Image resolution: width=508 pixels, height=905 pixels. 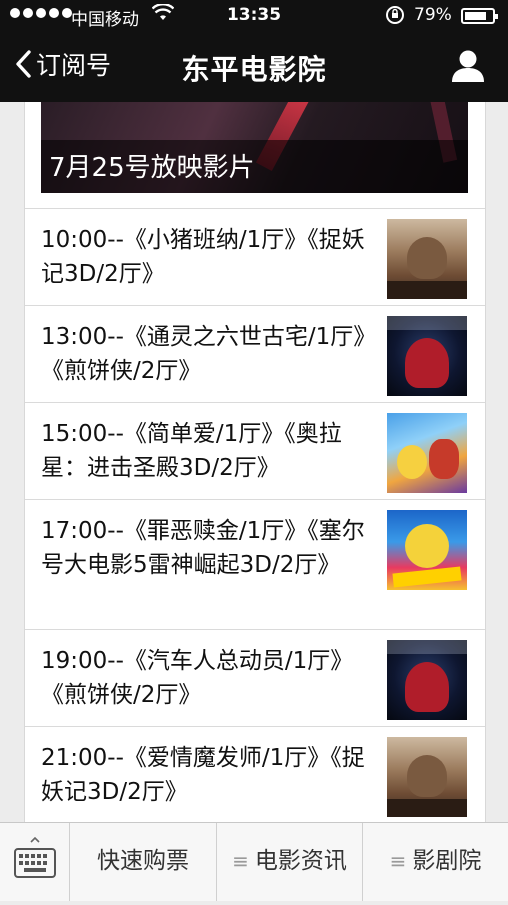 I want to click on showtime-text: 10:00--《小猪班纳/1厅》《捉妖记3D/2厅》, so click(x=203, y=257).